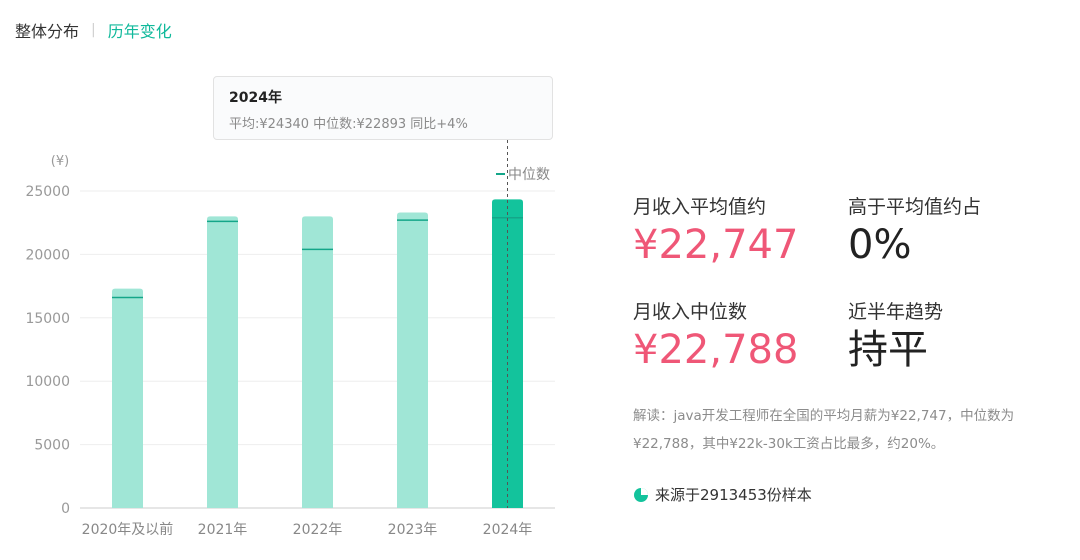 Image resolution: width=1080 pixels, height=560 pixels. What do you see at coordinates (128, 529) in the screenshot?
I see `x-tick-label: 2020年及以前` at bounding box center [128, 529].